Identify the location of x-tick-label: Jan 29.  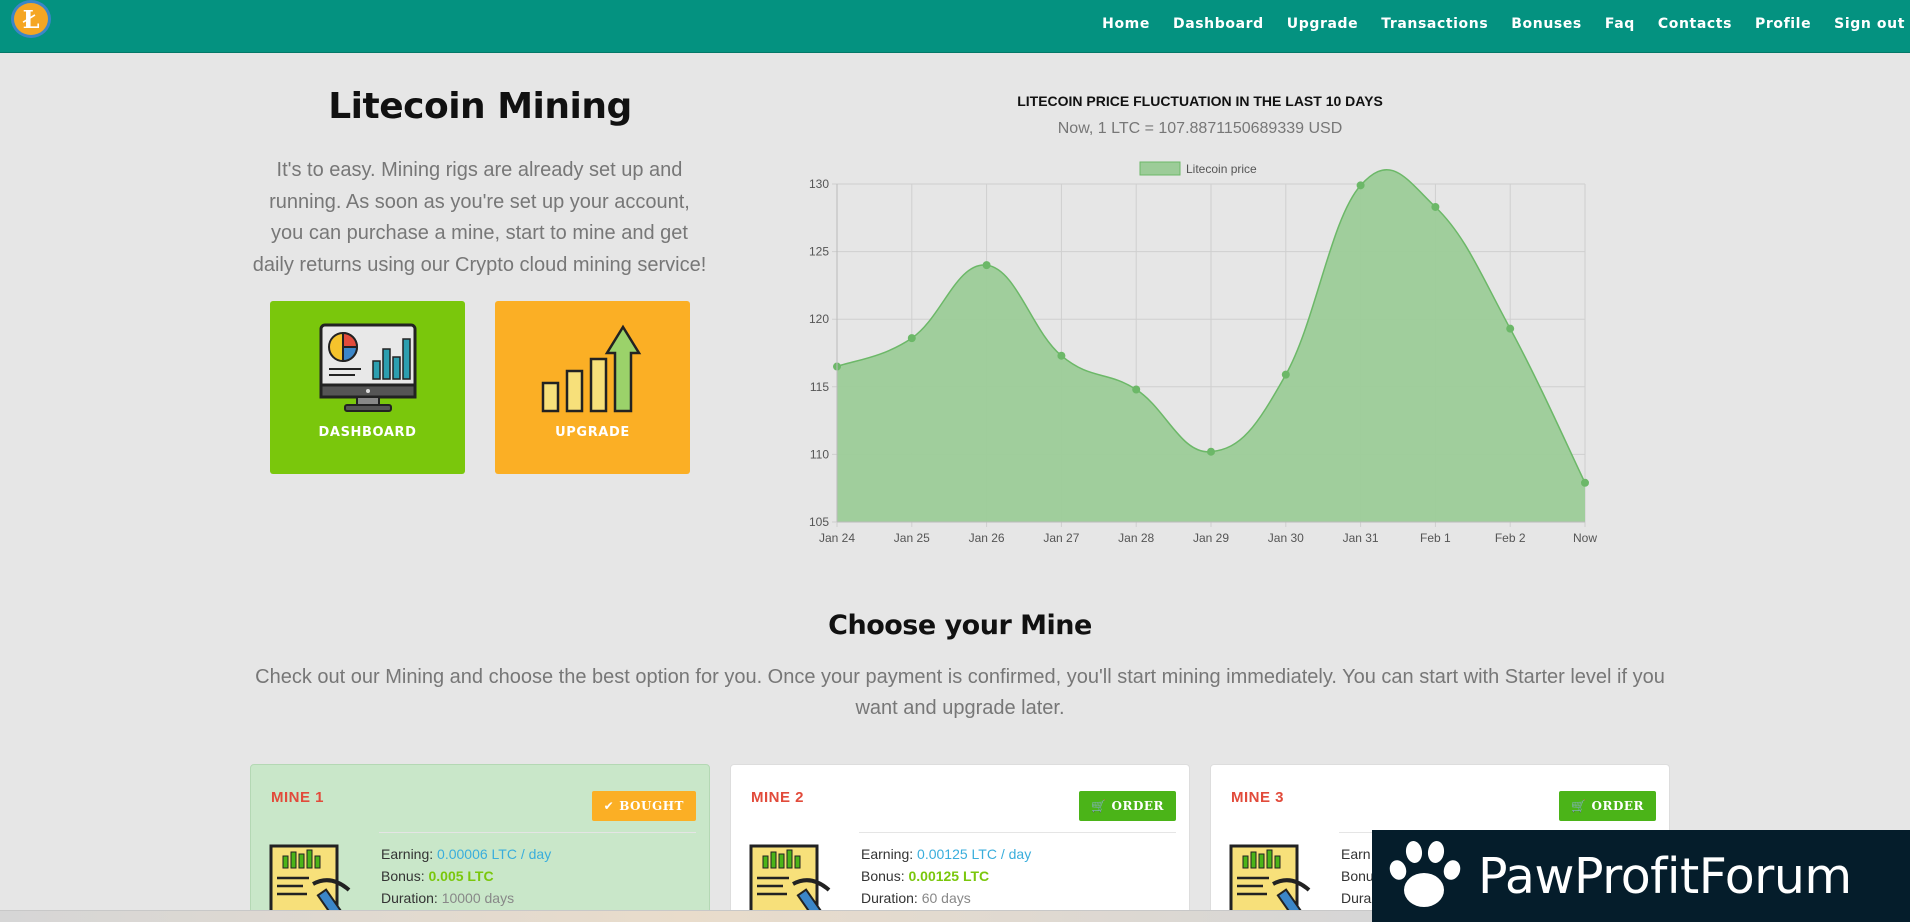
(1211, 538).